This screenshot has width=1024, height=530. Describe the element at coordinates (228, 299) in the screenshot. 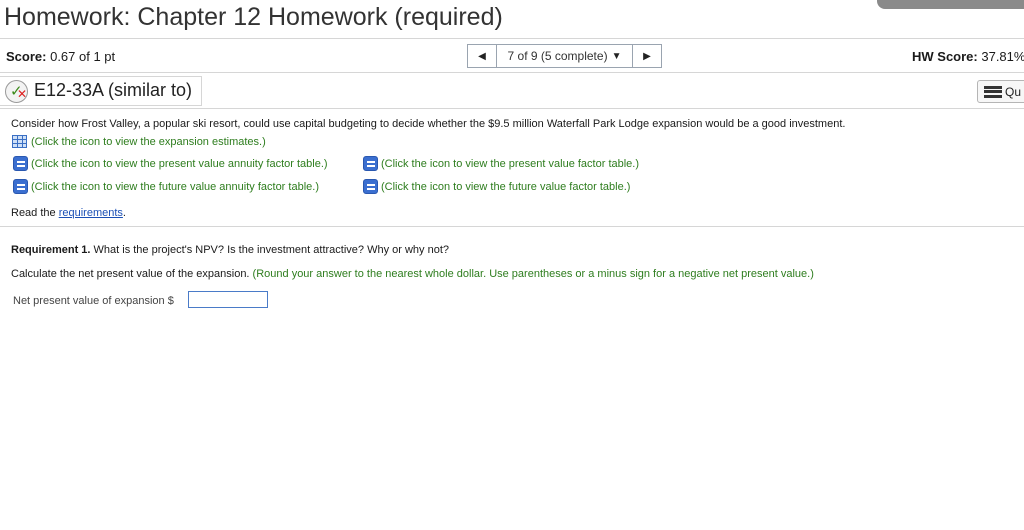

I see `npv-input` at that location.